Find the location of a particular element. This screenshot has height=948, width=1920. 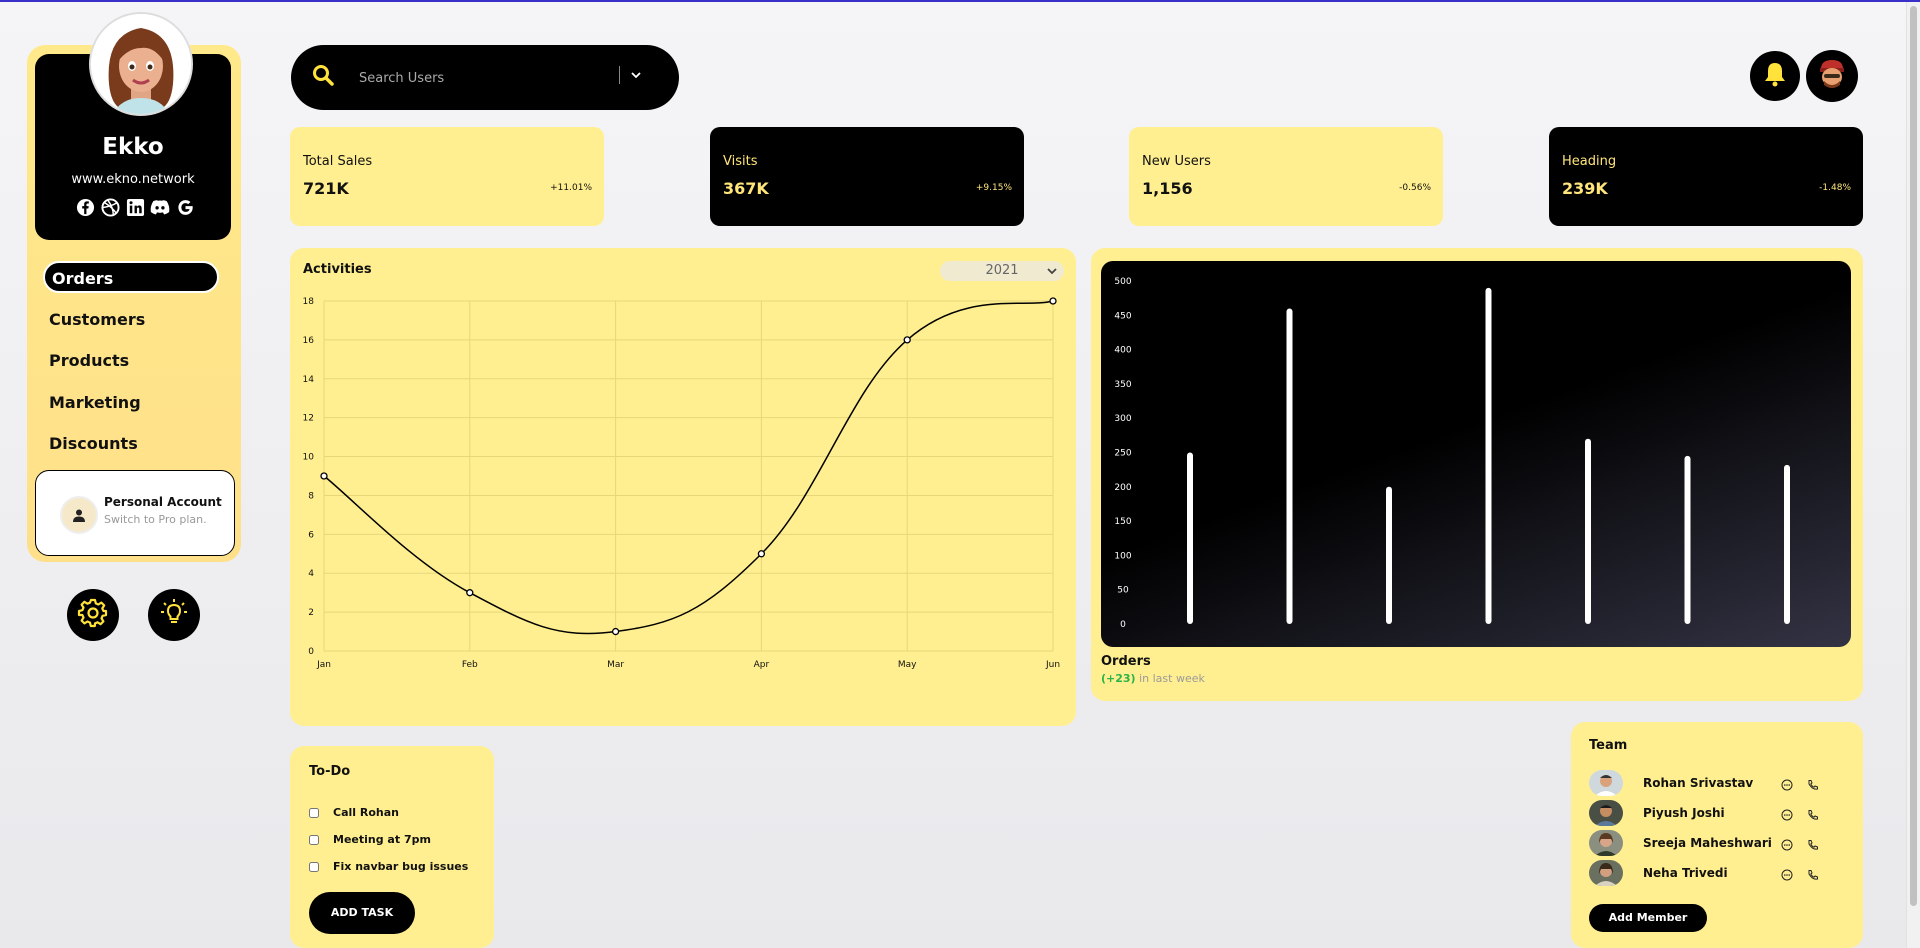

top-accent-line is located at coordinates (960, 1).